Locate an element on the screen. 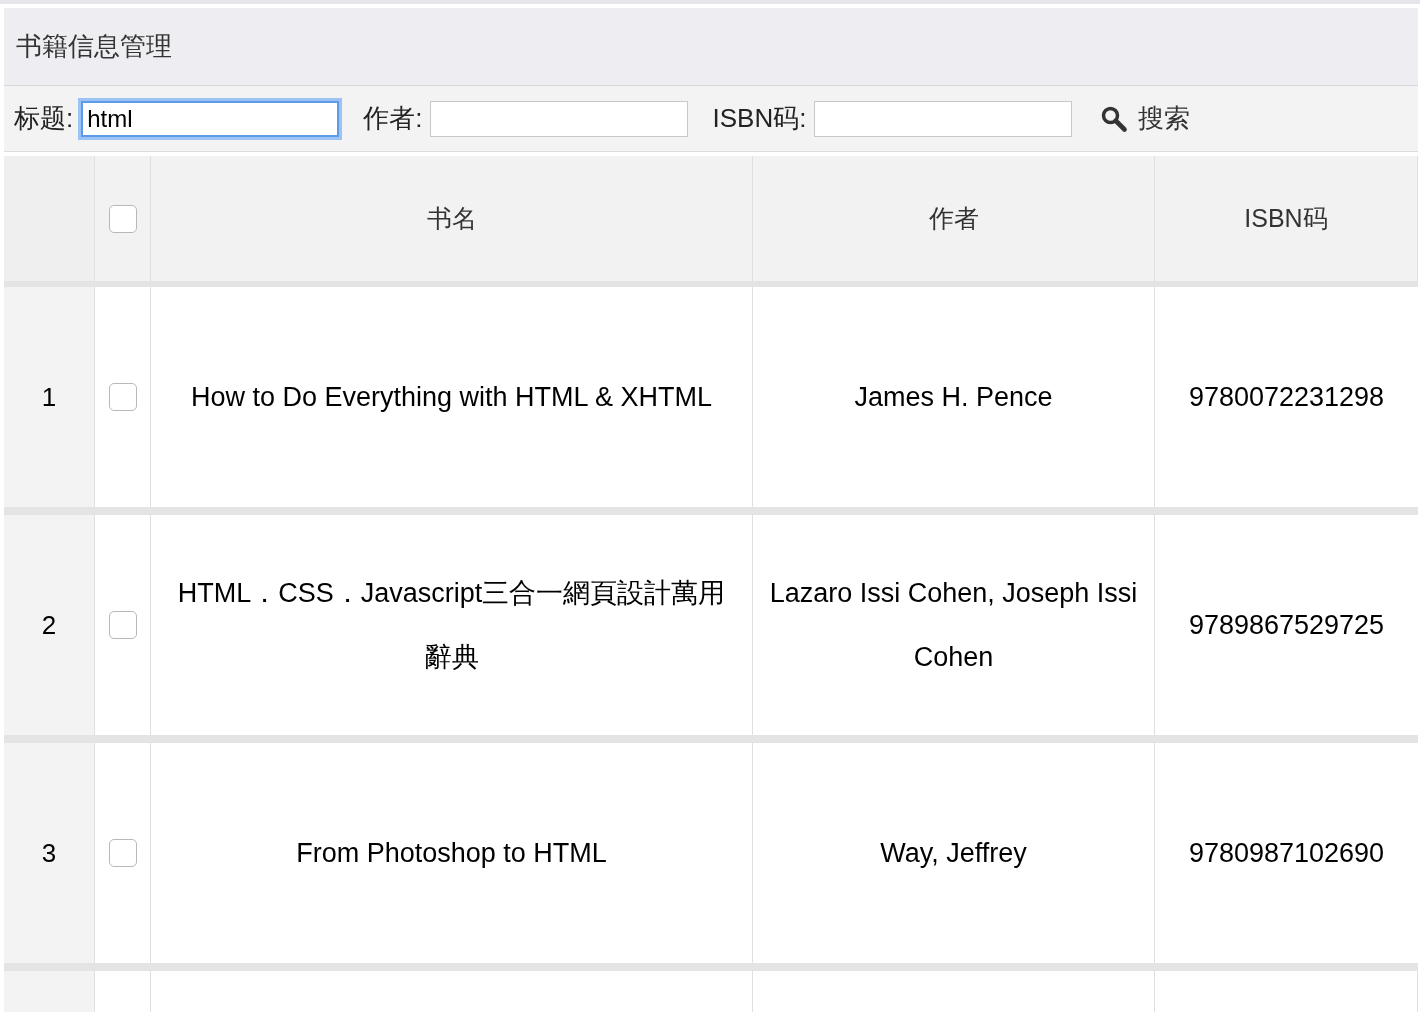  field-label: 作者: is located at coordinates (393, 118).